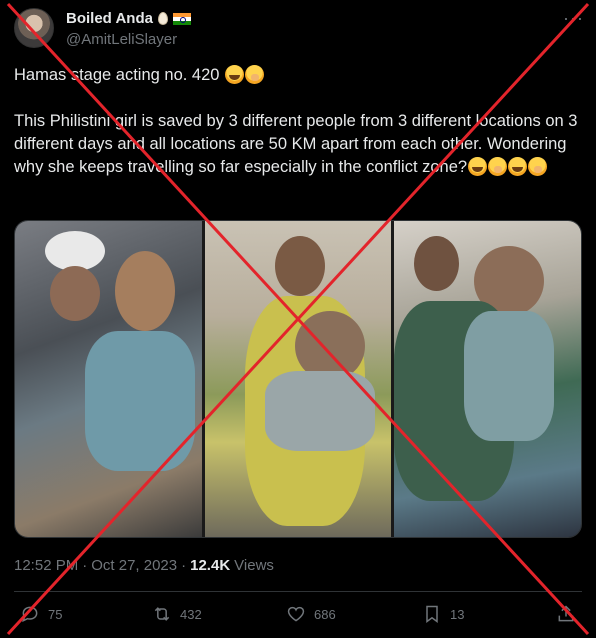 This screenshot has height=638, width=596. What do you see at coordinates (162, 614) in the screenshot?
I see `repost-icon` at bounding box center [162, 614].